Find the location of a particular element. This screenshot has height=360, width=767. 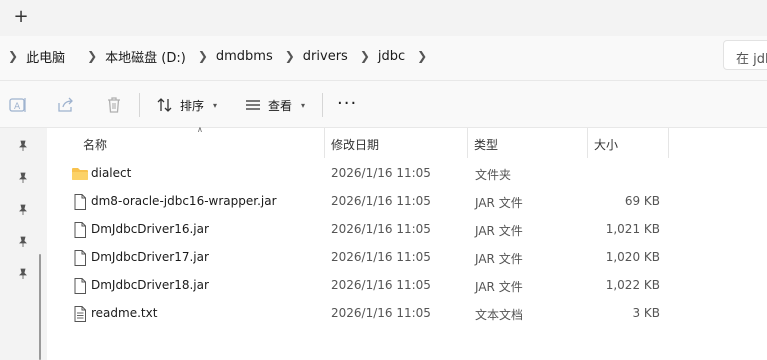

svg-text: A is located at coordinates (17, 107).